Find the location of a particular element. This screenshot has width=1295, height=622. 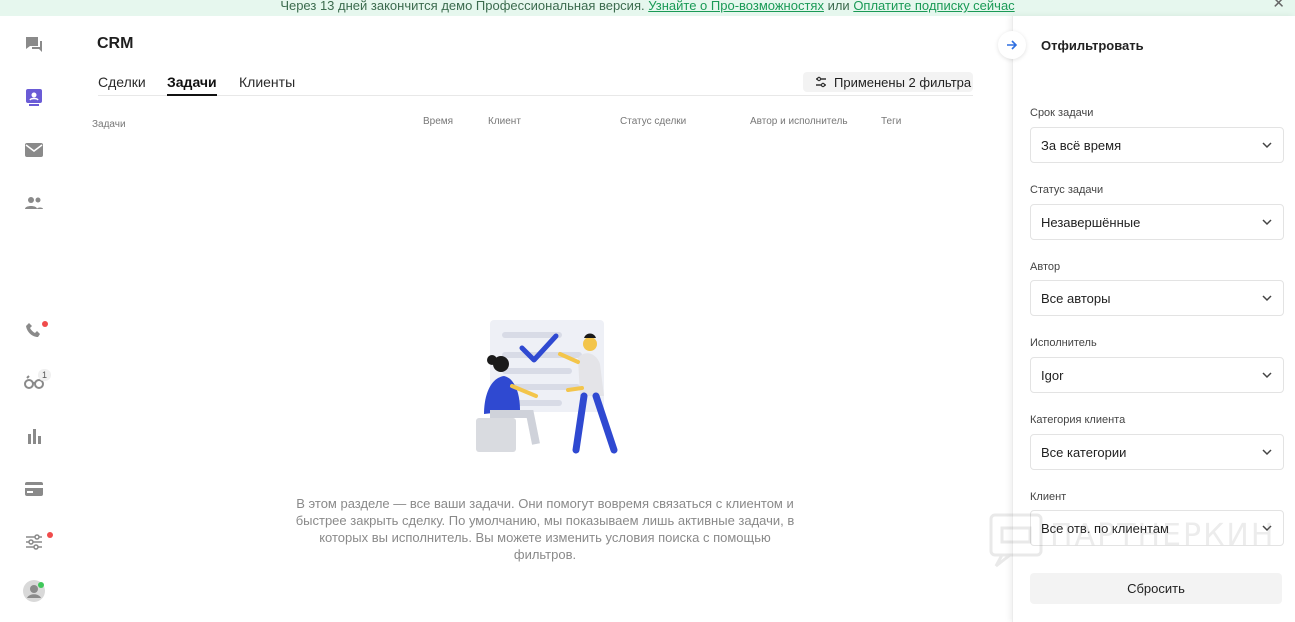

online-status-dot is located at coordinates (41, 585).